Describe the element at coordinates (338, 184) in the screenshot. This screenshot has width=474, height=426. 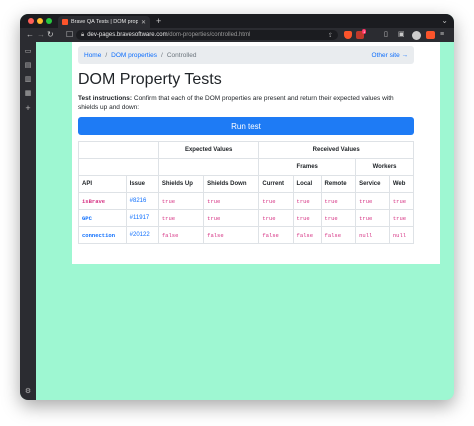
I see `column-header-remote: Remote` at that location.